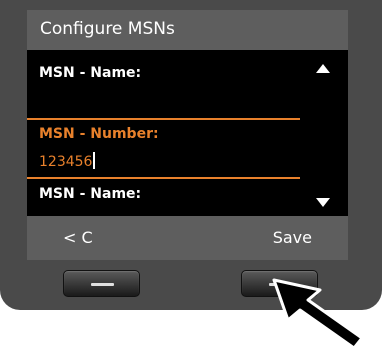  I want to click on scroll-down-icon, so click(323, 202).